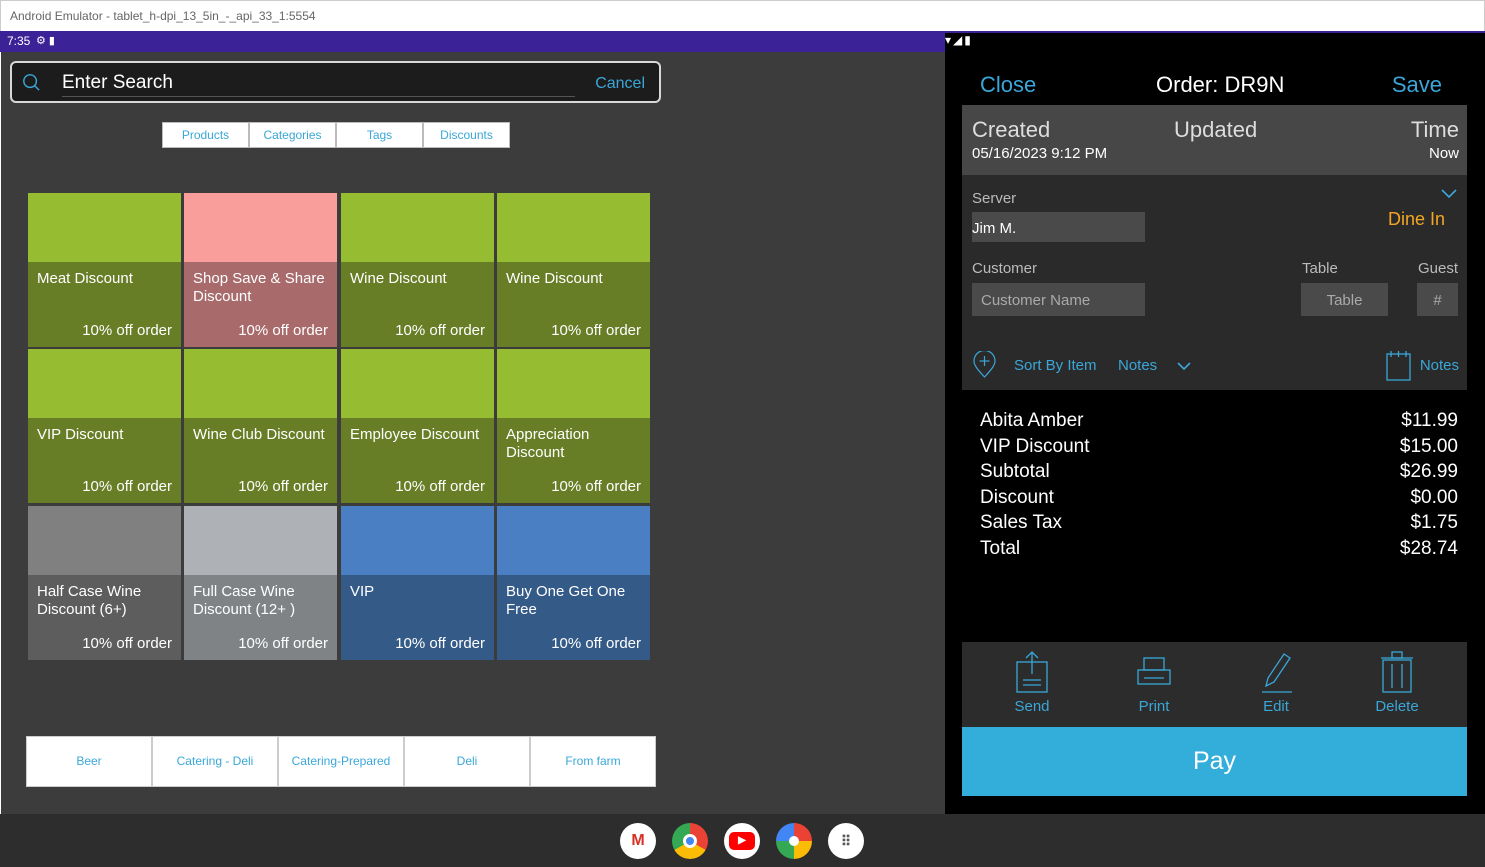 The height and width of the screenshot is (867, 1485). Describe the element at coordinates (244, 600) in the screenshot. I see `tile-name: Full Case Wine Discount (12+ )` at that location.